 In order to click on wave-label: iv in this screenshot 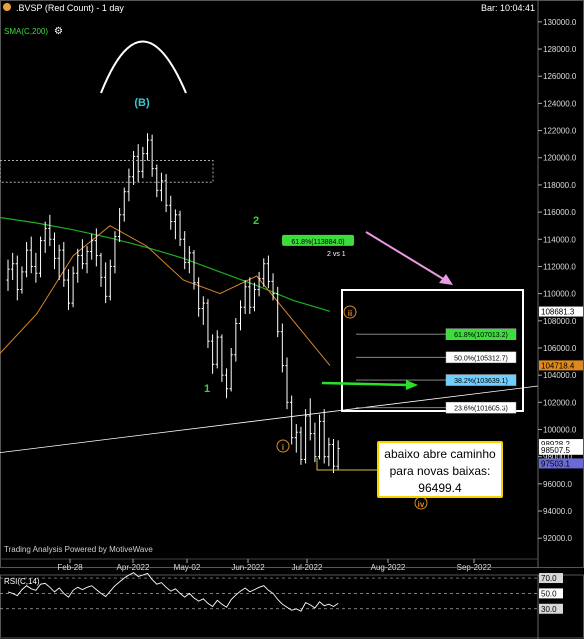, I will do `click(421, 504)`.